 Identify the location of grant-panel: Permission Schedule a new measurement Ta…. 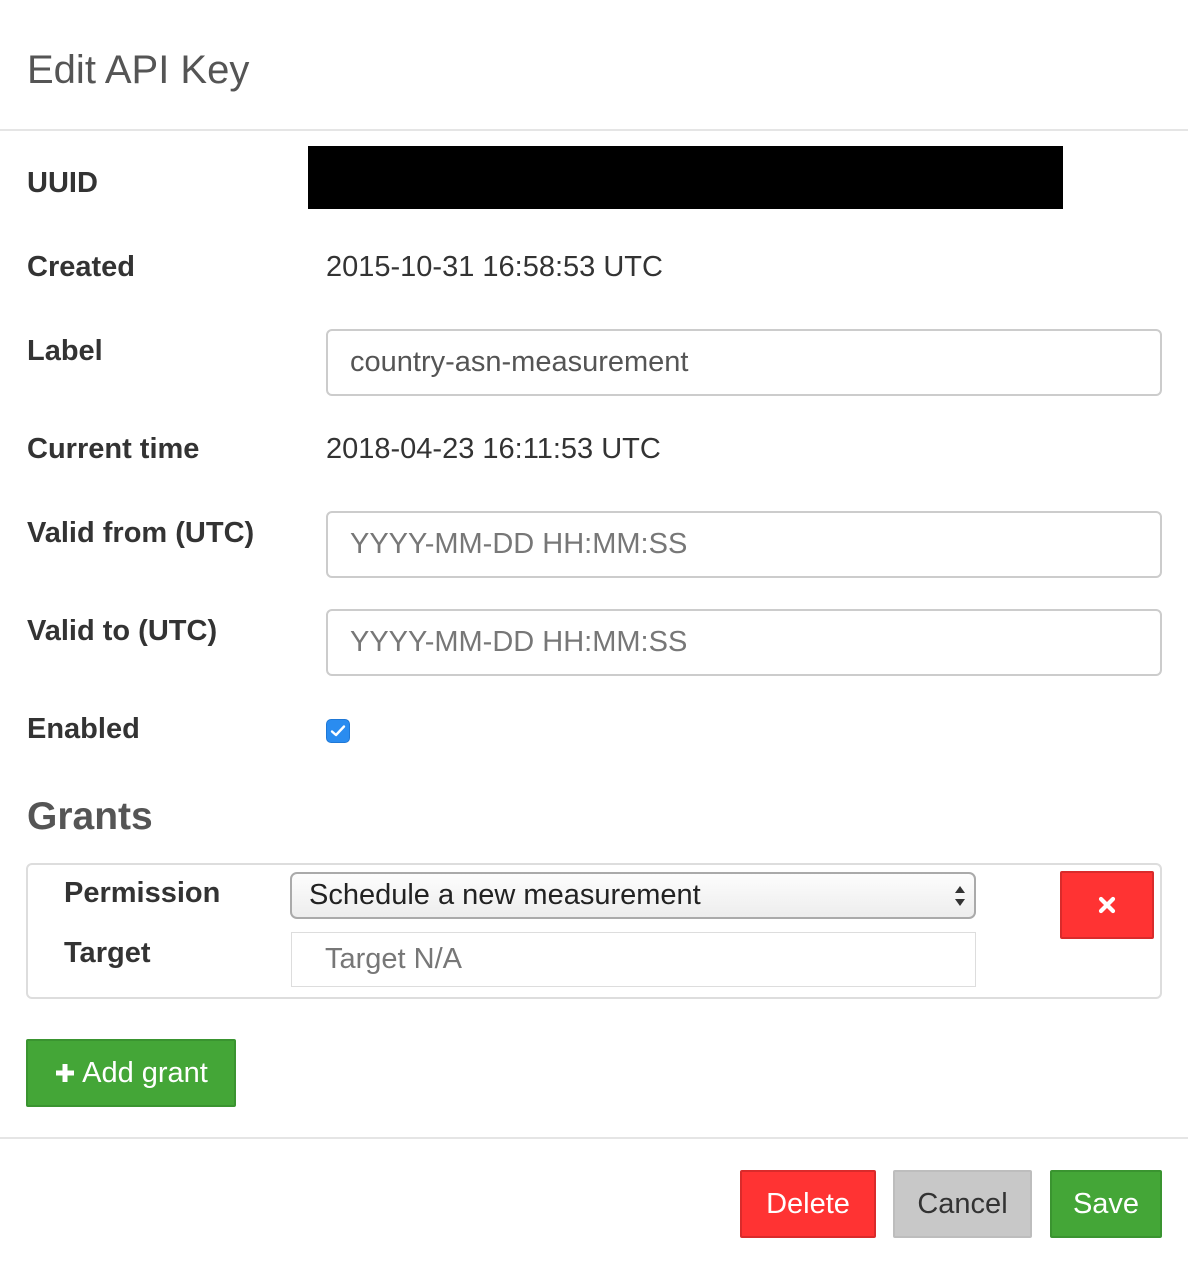
(594, 931).